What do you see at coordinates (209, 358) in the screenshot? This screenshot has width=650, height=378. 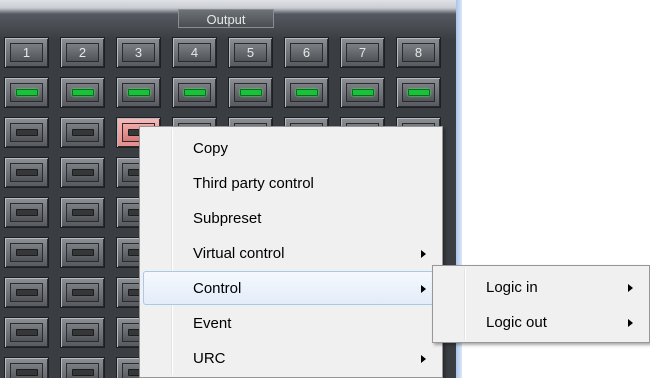 I see `menu-item-label: URC` at bounding box center [209, 358].